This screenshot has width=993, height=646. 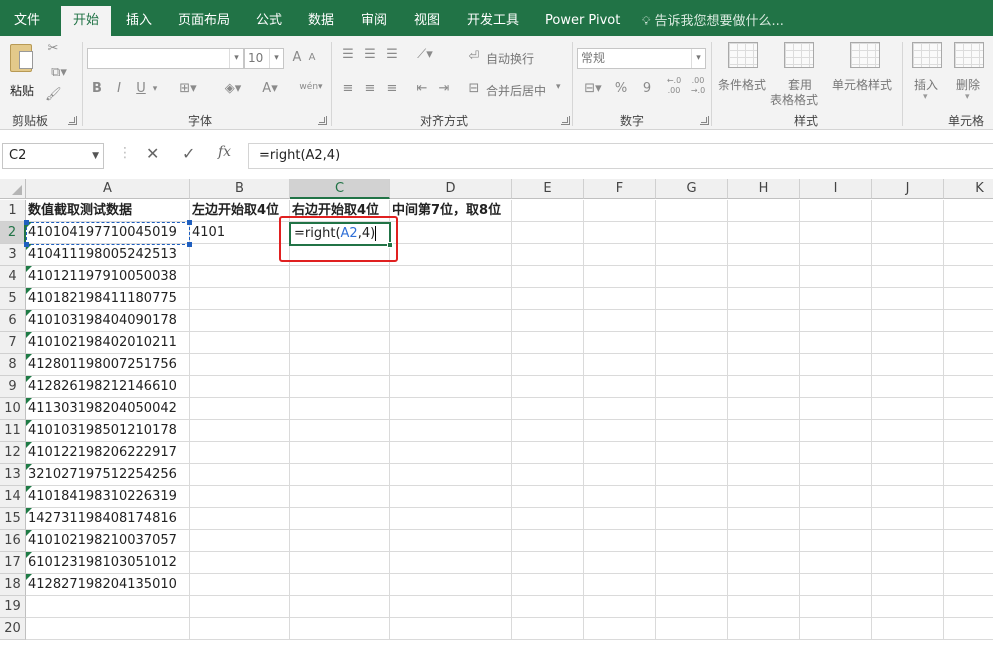 What do you see at coordinates (908, 342) in the screenshot?
I see `cell-j7` at bounding box center [908, 342].